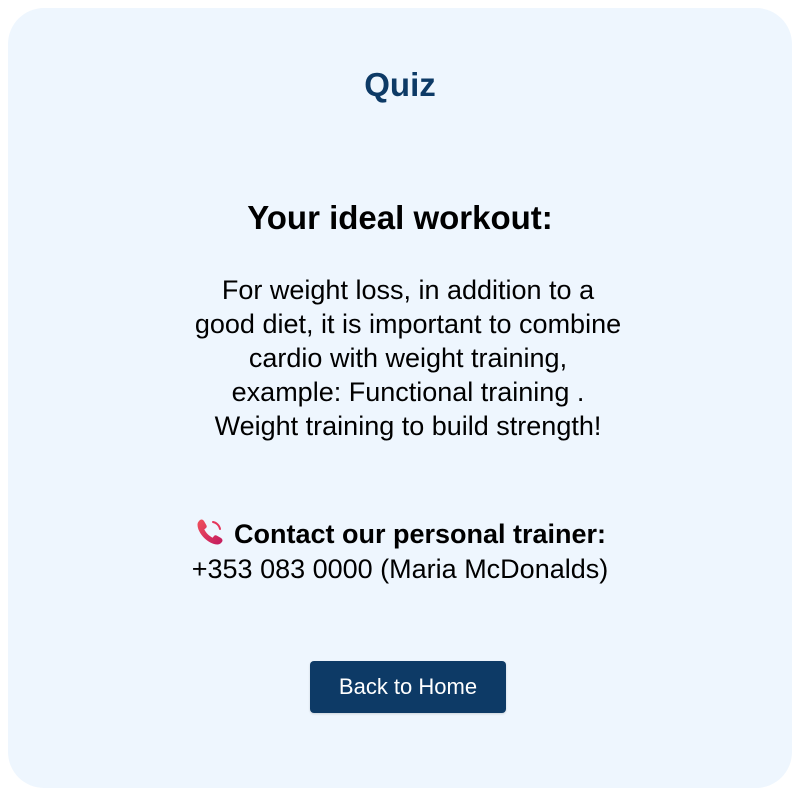 The image size is (798, 801). What do you see at coordinates (400, 84) in the screenshot?
I see `page-title: Quiz` at bounding box center [400, 84].